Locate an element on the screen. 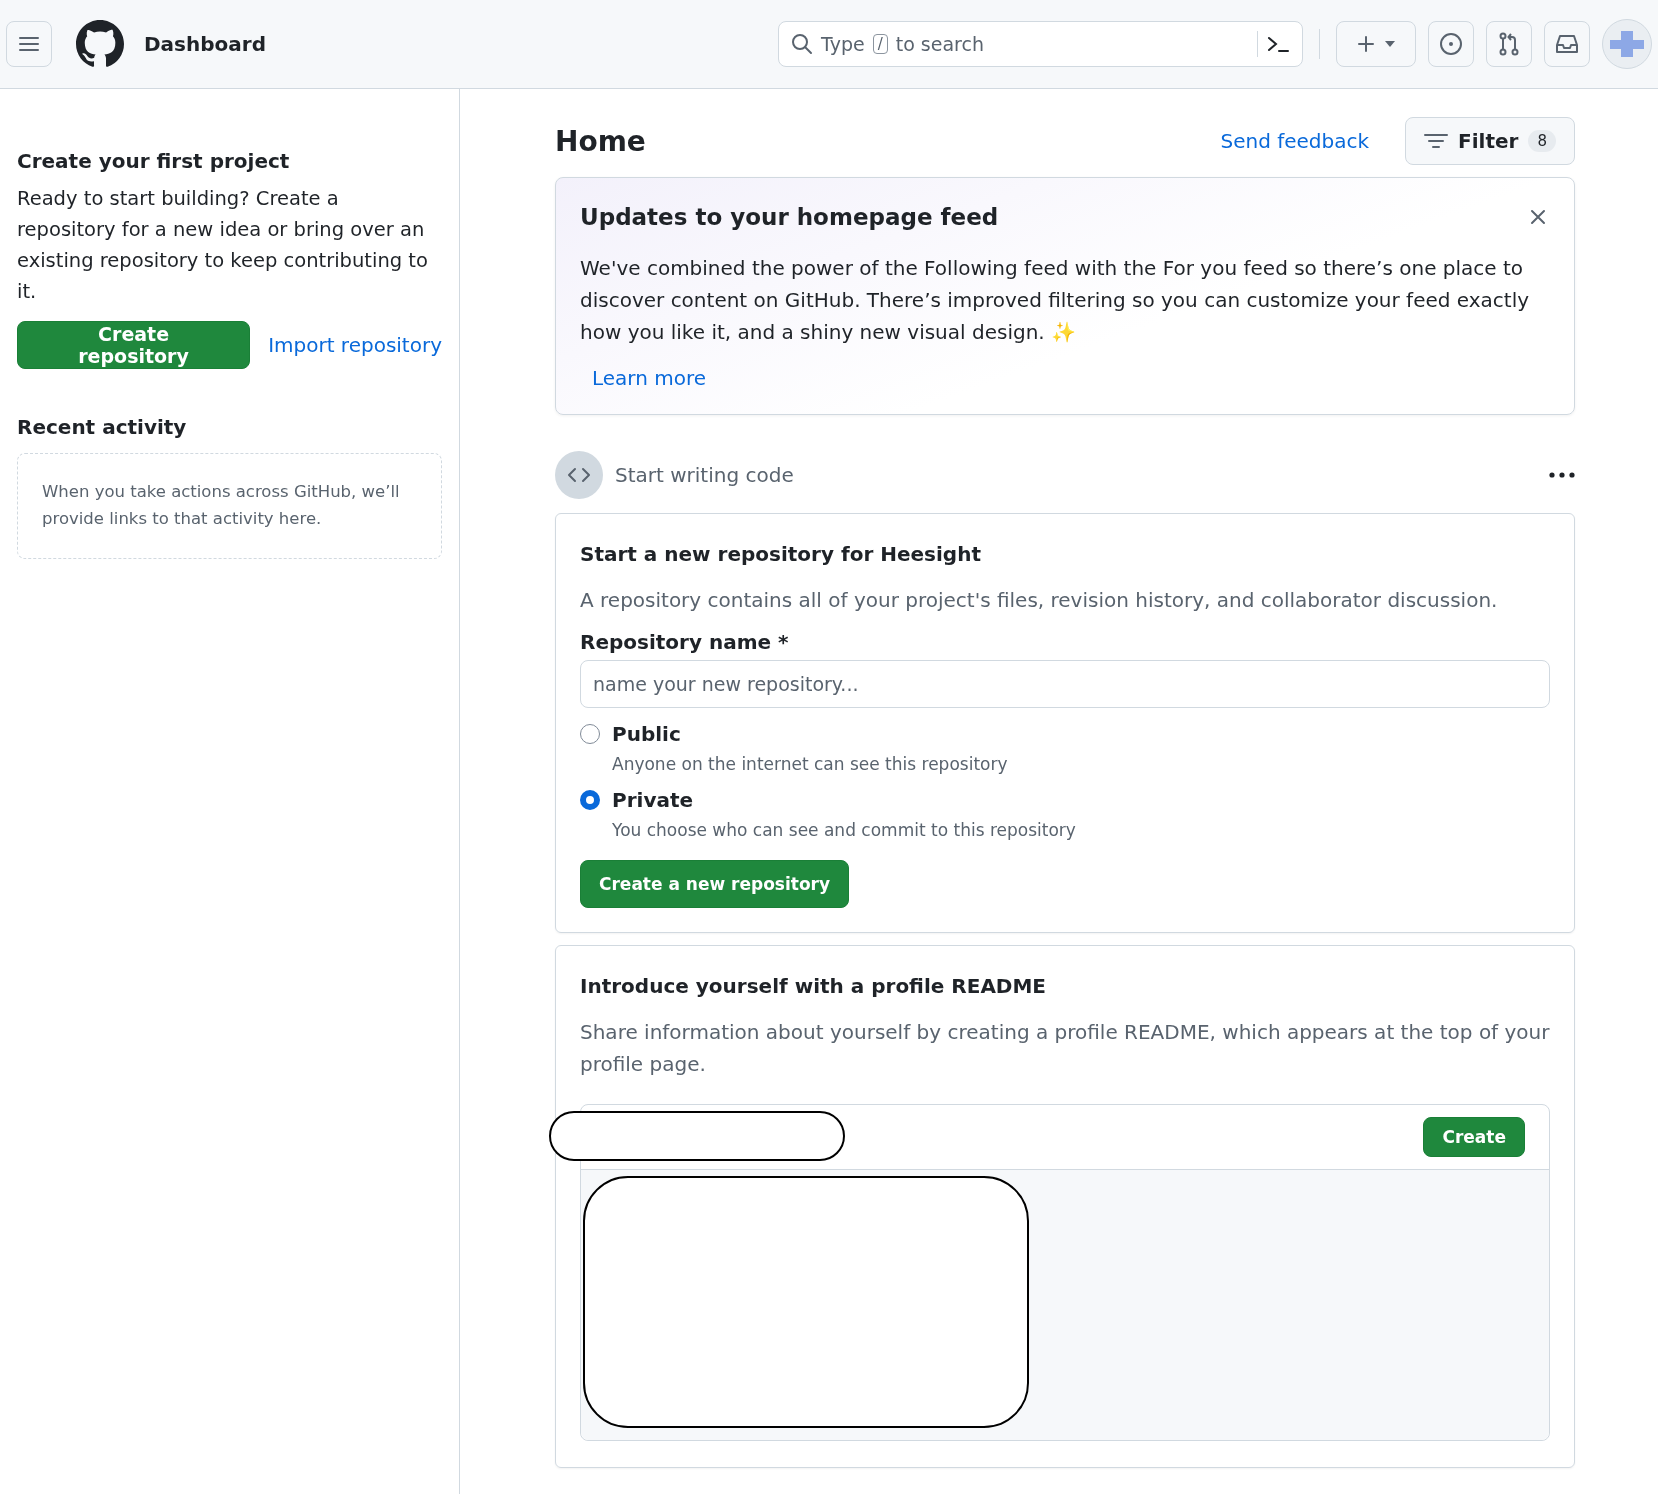 This screenshot has height=1494, width=1658. menu-button is located at coordinates (29, 44).